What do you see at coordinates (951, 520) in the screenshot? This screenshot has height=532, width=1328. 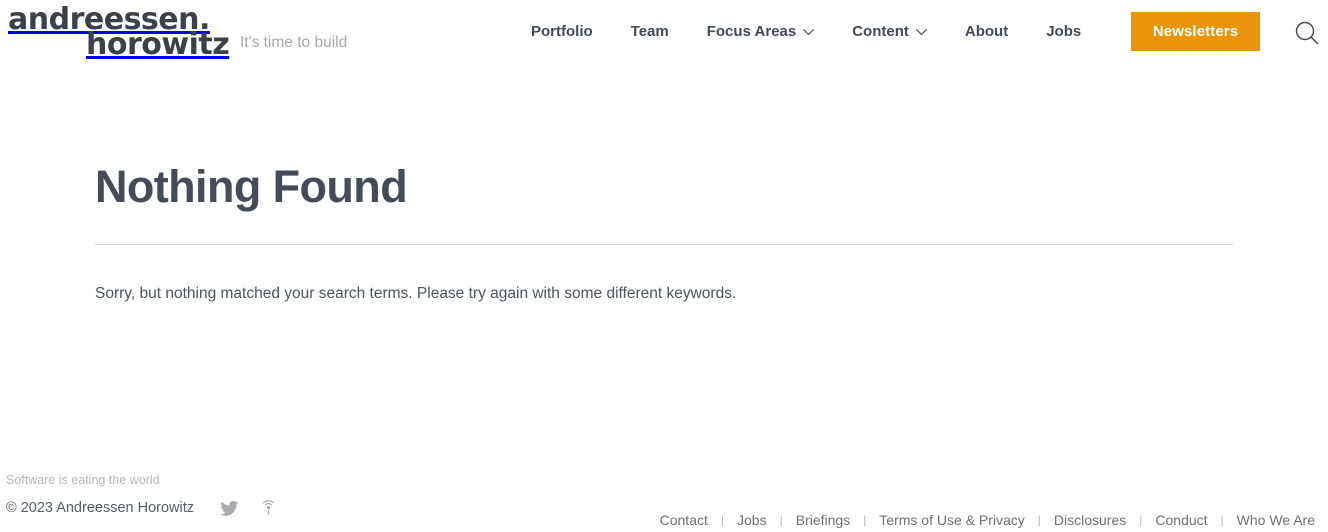 I see `footer-link-terms: Terms of Use & Privacy` at bounding box center [951, 520].